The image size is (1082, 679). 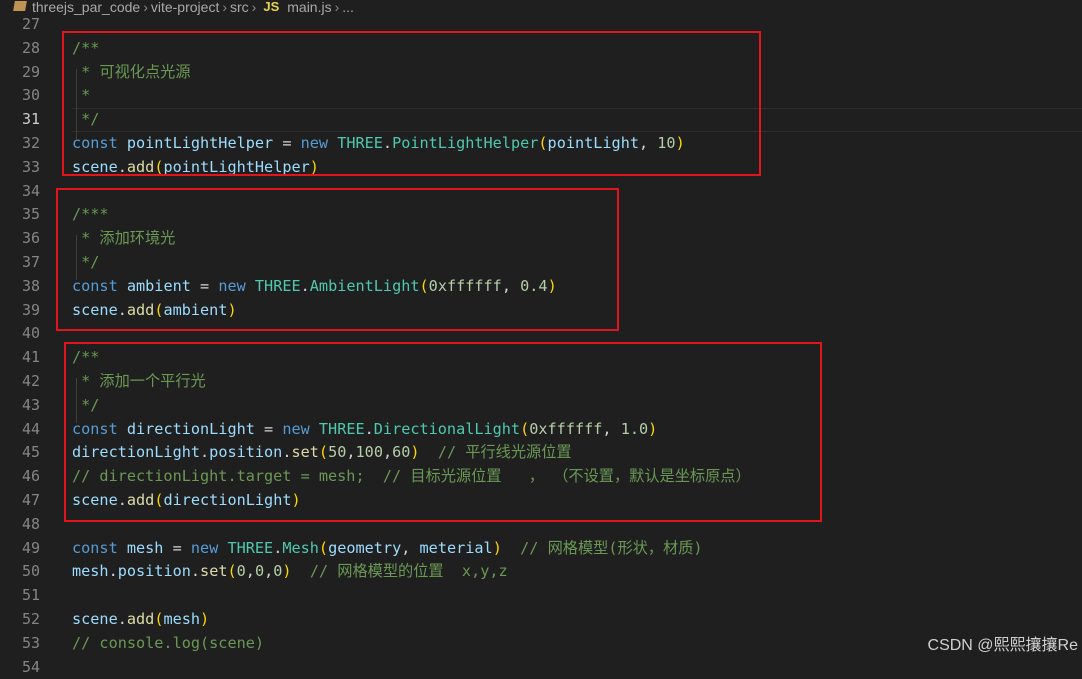 I want to click on line-number: 49, so click(x=30, y=547).